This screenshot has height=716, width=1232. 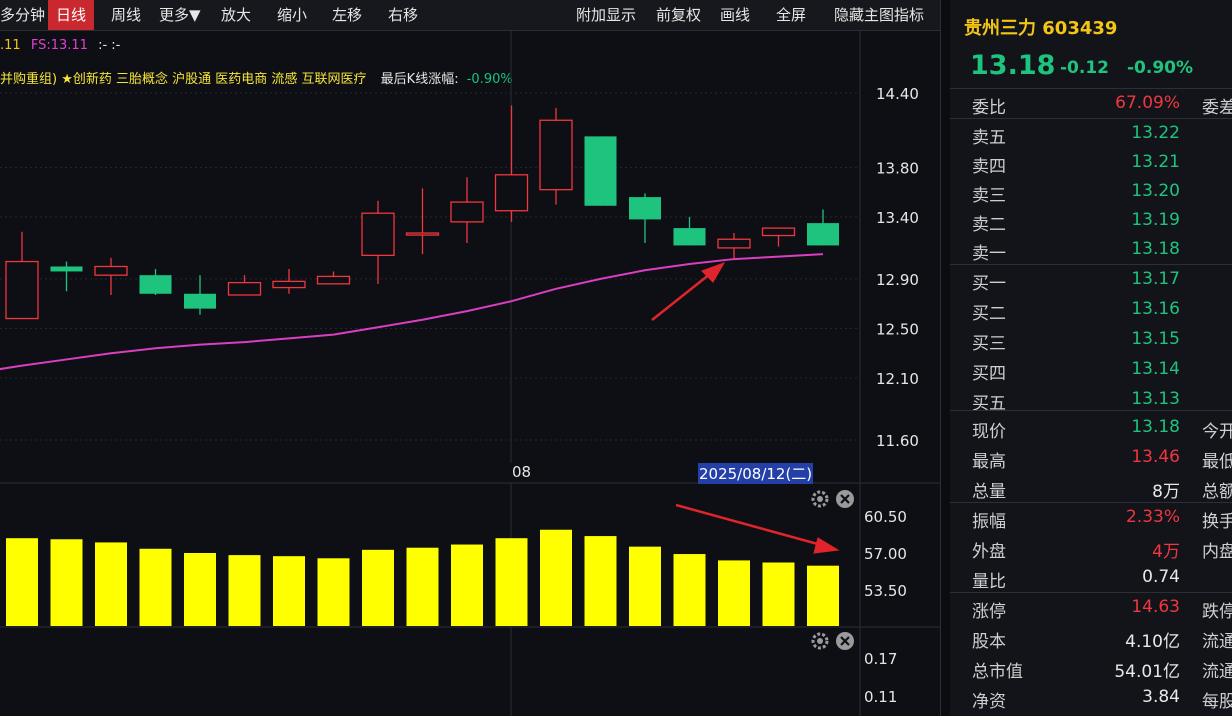 I want to click on buy-row-label: 买三, so click(x=989, y=344).